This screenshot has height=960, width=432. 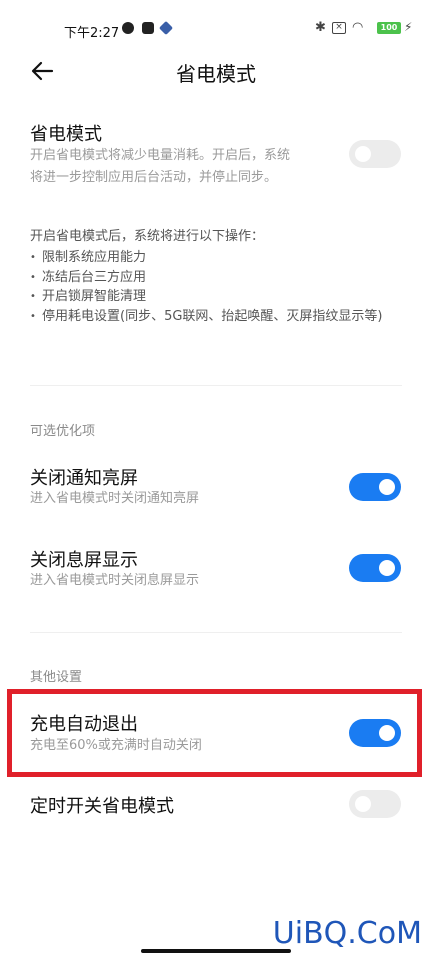 I want to click on wifi-icon: ◠, so click(x=358, y=27).